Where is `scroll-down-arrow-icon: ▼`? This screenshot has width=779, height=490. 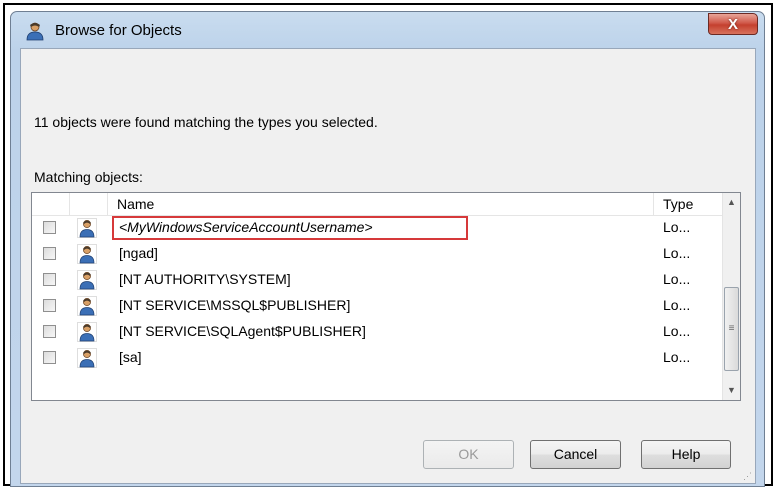 scroll-down-arrow-icon: ▼ is located at coordinates (731, 390).